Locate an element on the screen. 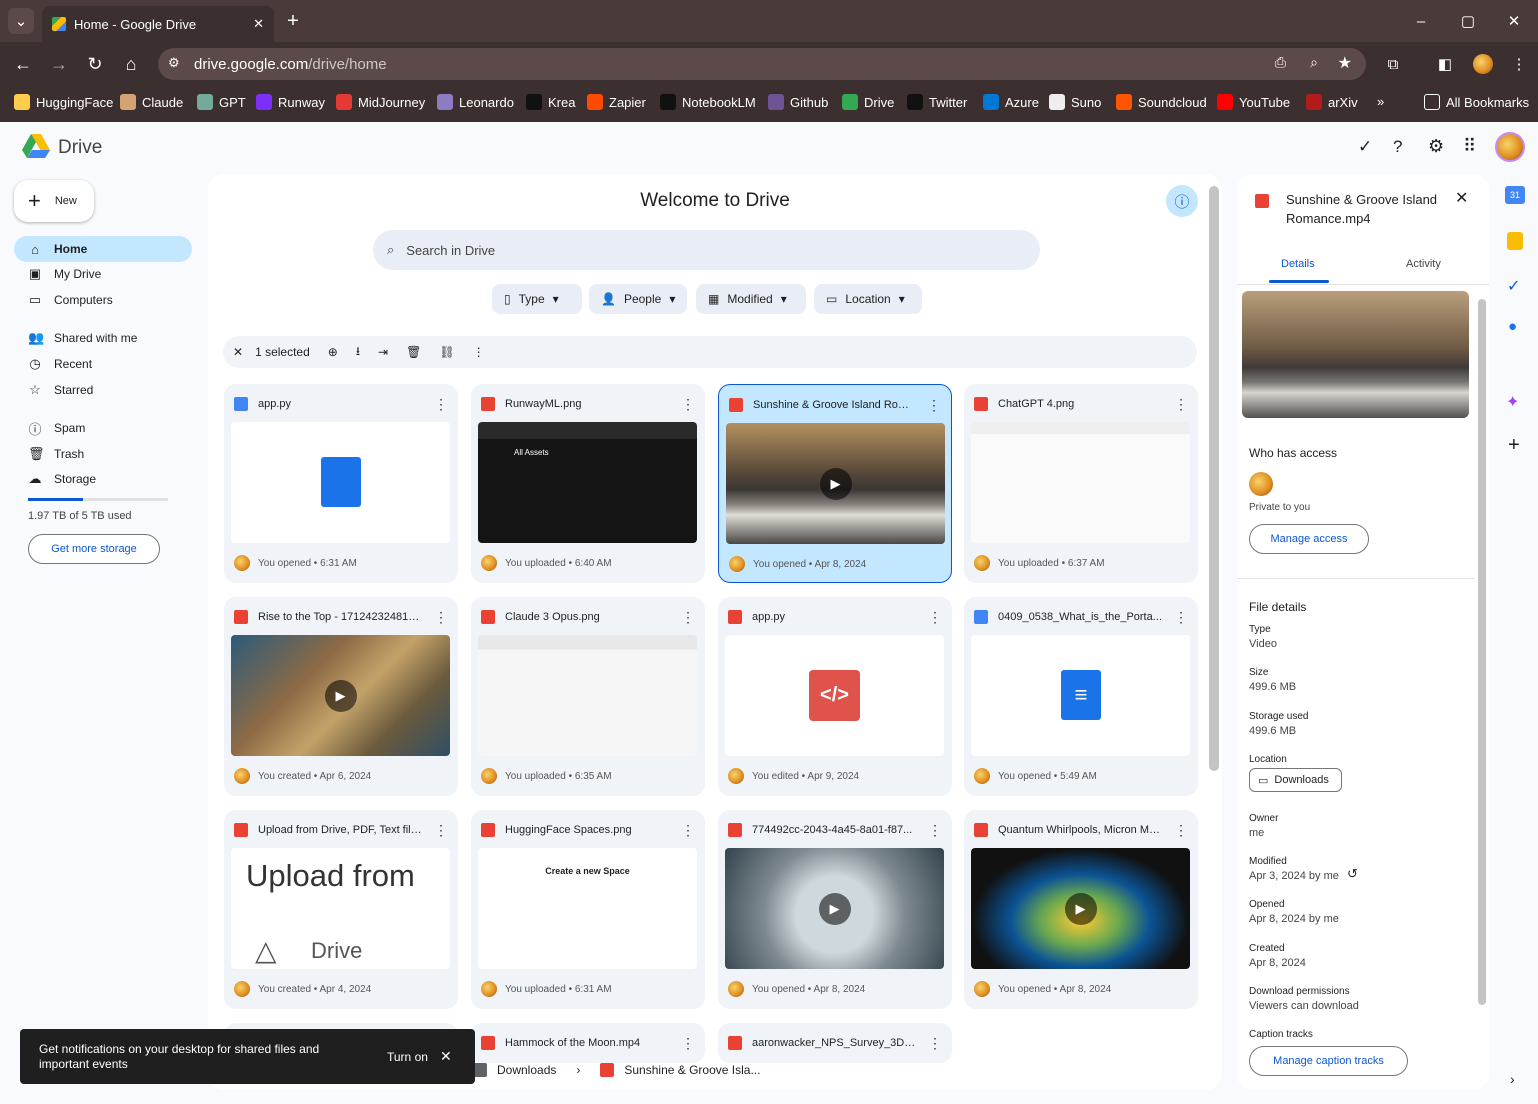 Image resolution: width=1538 pixels, height=1104 pixels. sidebar-item-home: ⌂ Home is located at coordinates (103, 249).